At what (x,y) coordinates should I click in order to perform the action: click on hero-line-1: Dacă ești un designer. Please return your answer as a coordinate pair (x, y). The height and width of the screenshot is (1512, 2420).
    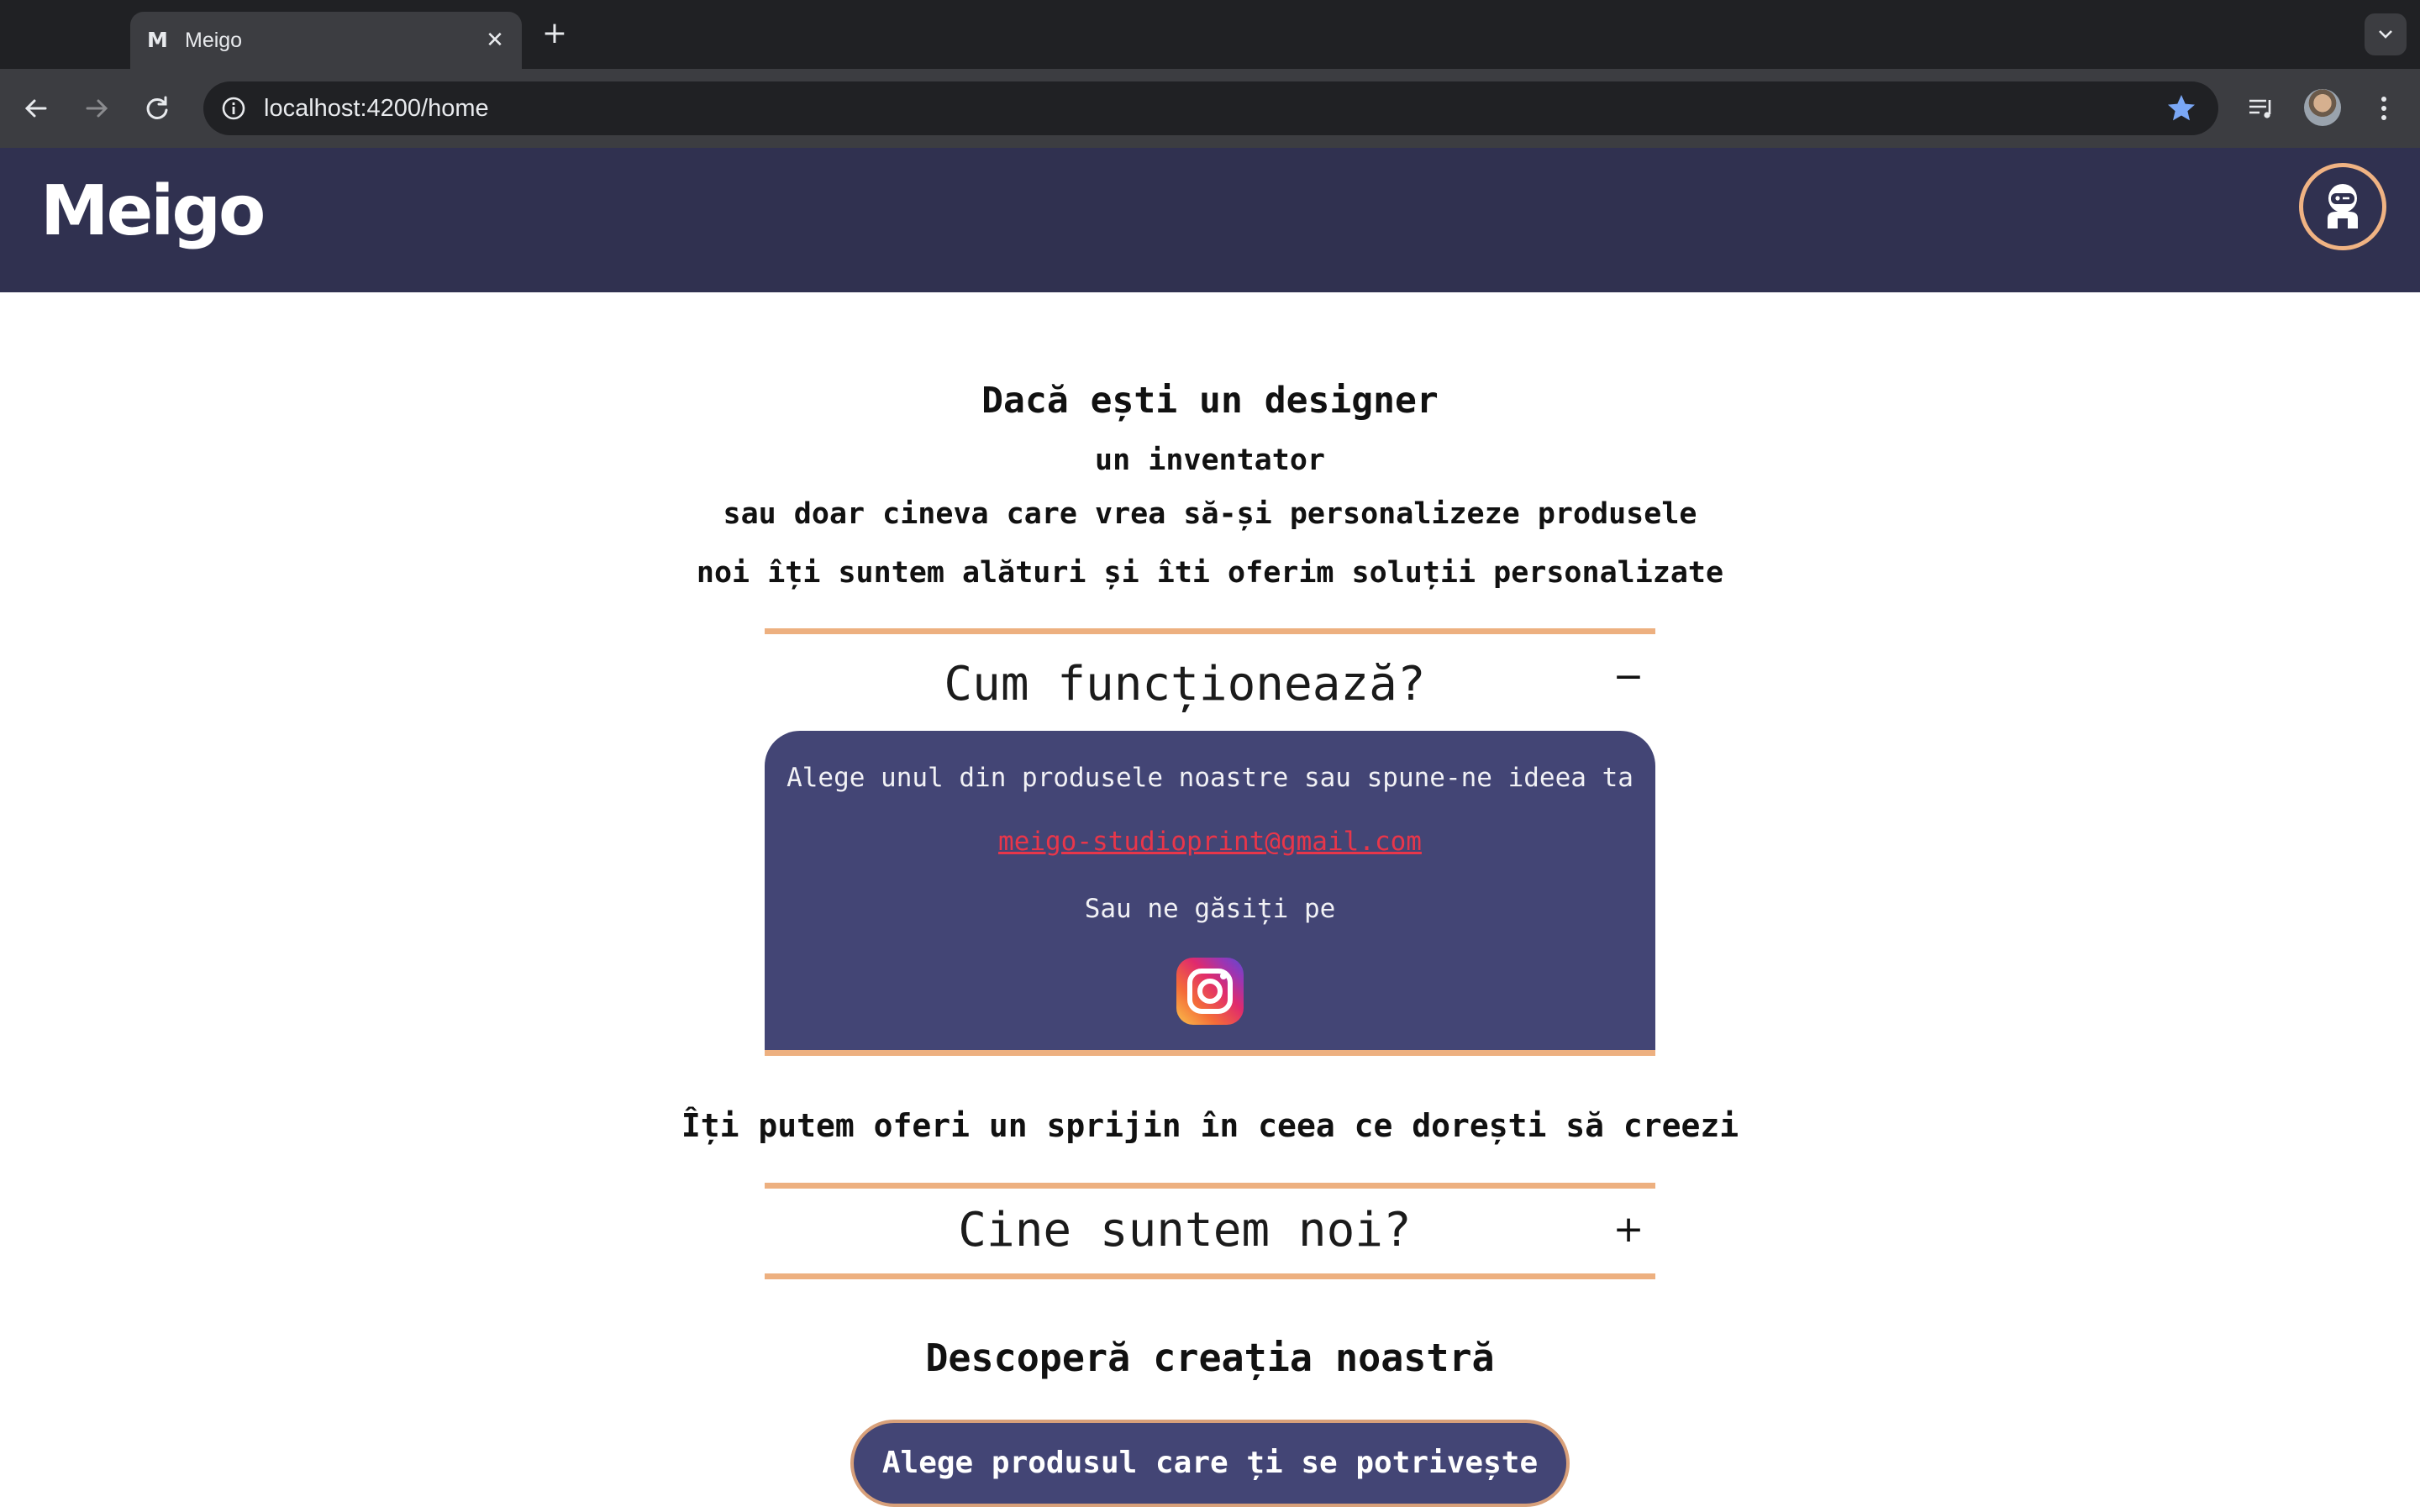
    Looking at the image, I should click on (1210, 401).